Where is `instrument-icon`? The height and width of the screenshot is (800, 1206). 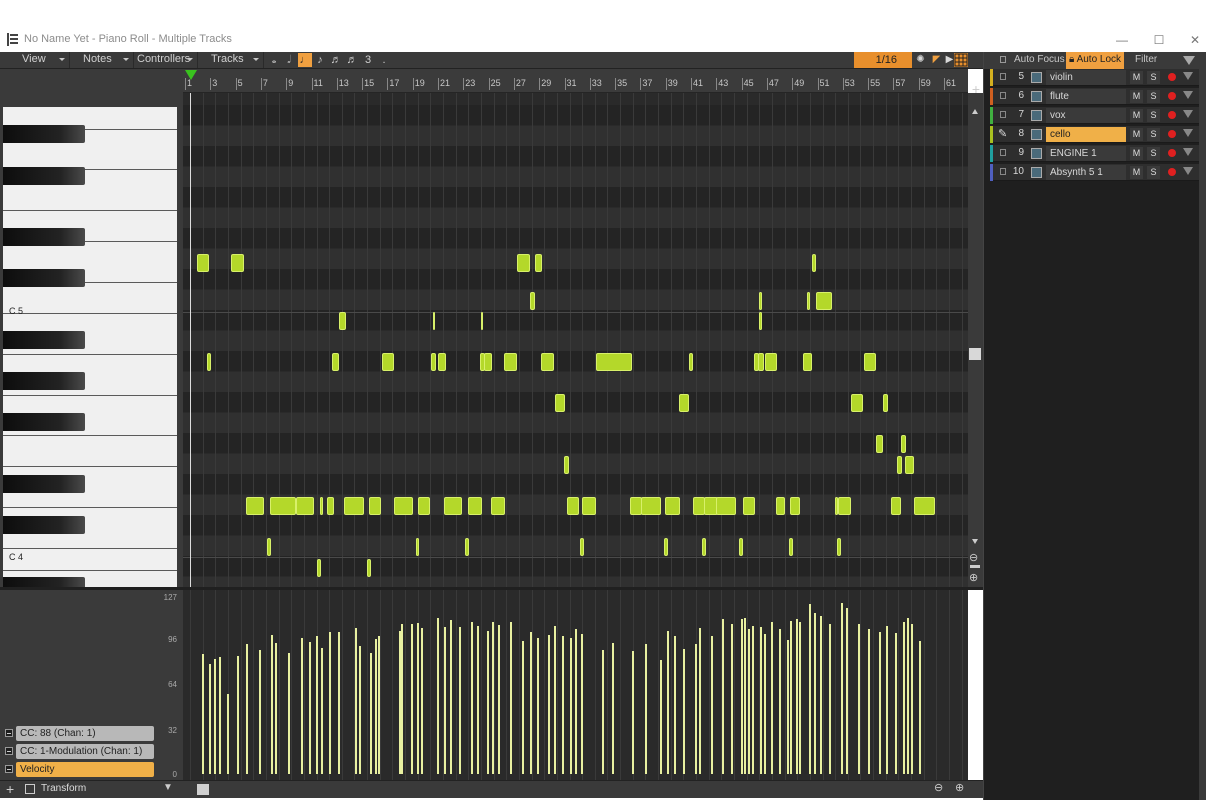 instrument-icon is located at coordinates (1036, 134).